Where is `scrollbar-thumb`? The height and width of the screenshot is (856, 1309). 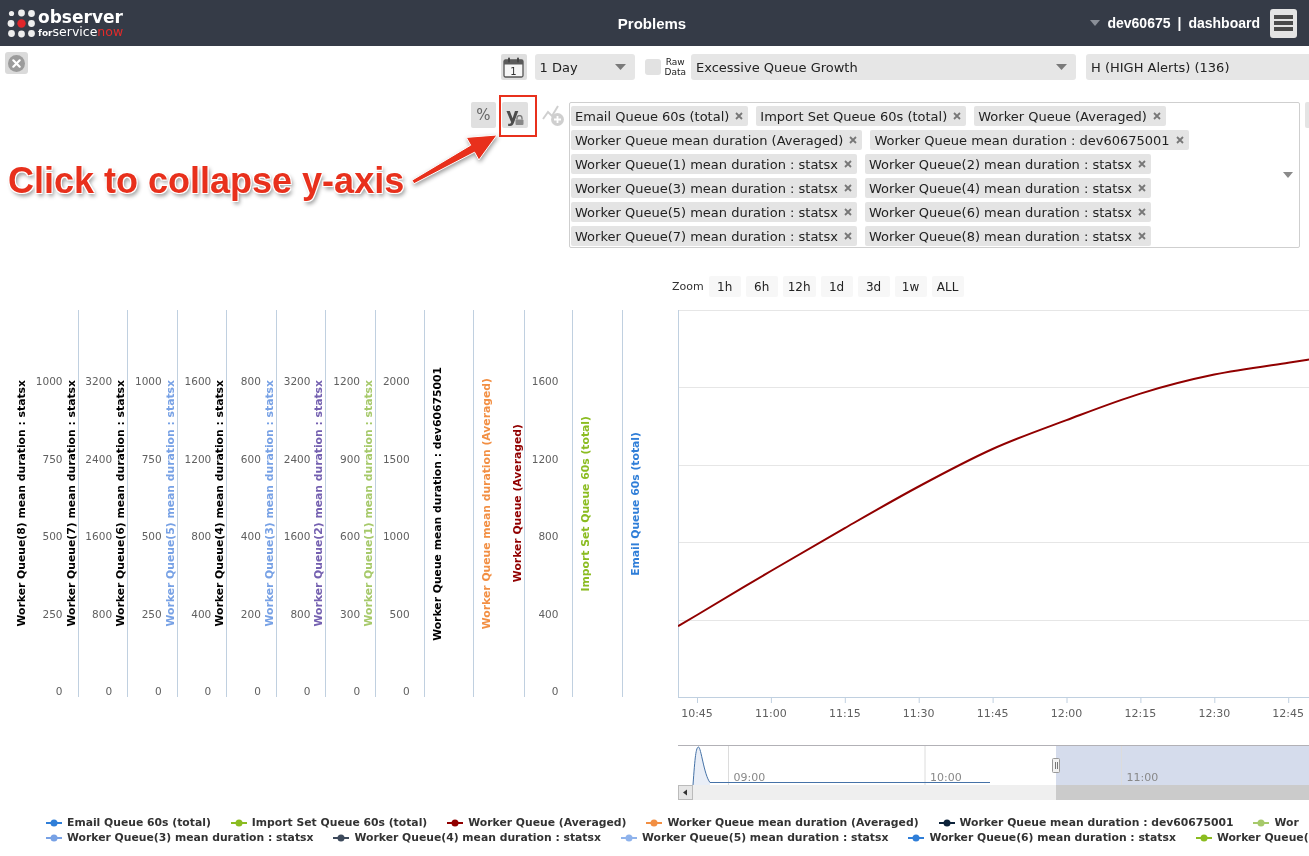
scrollbar-thumb is located at coordinates (1182, 792).